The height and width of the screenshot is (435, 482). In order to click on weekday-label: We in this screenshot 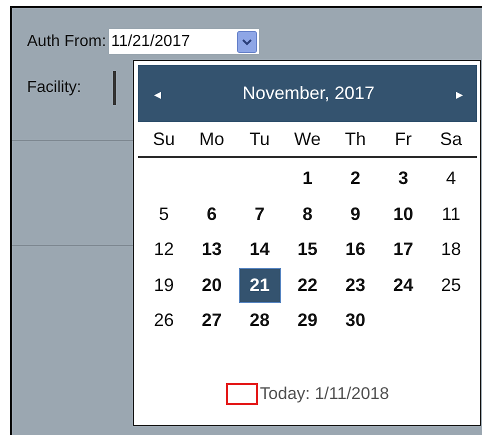, I will do `click(307, 139)`.